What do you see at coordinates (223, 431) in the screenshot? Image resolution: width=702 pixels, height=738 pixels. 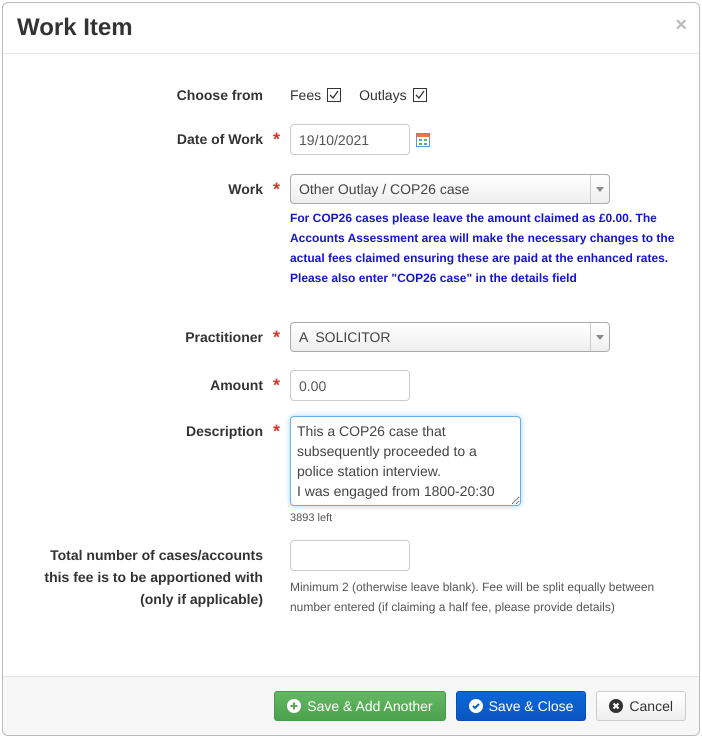 I see `field-label: Description` at bounding box center [223, 431].